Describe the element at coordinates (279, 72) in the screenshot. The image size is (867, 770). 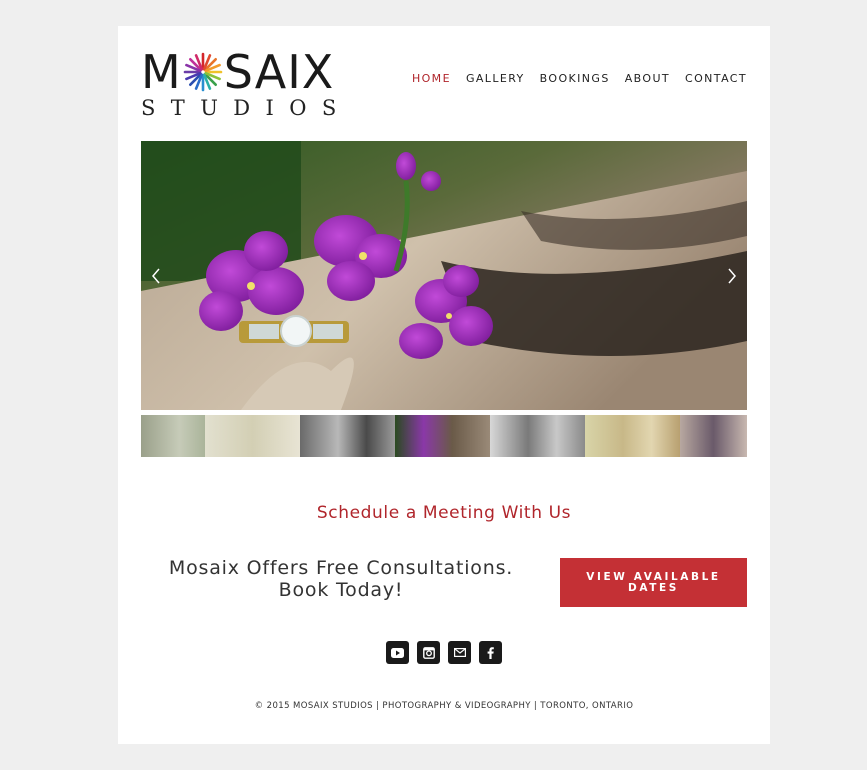
I see `logo-letters: SAIX` at that location.